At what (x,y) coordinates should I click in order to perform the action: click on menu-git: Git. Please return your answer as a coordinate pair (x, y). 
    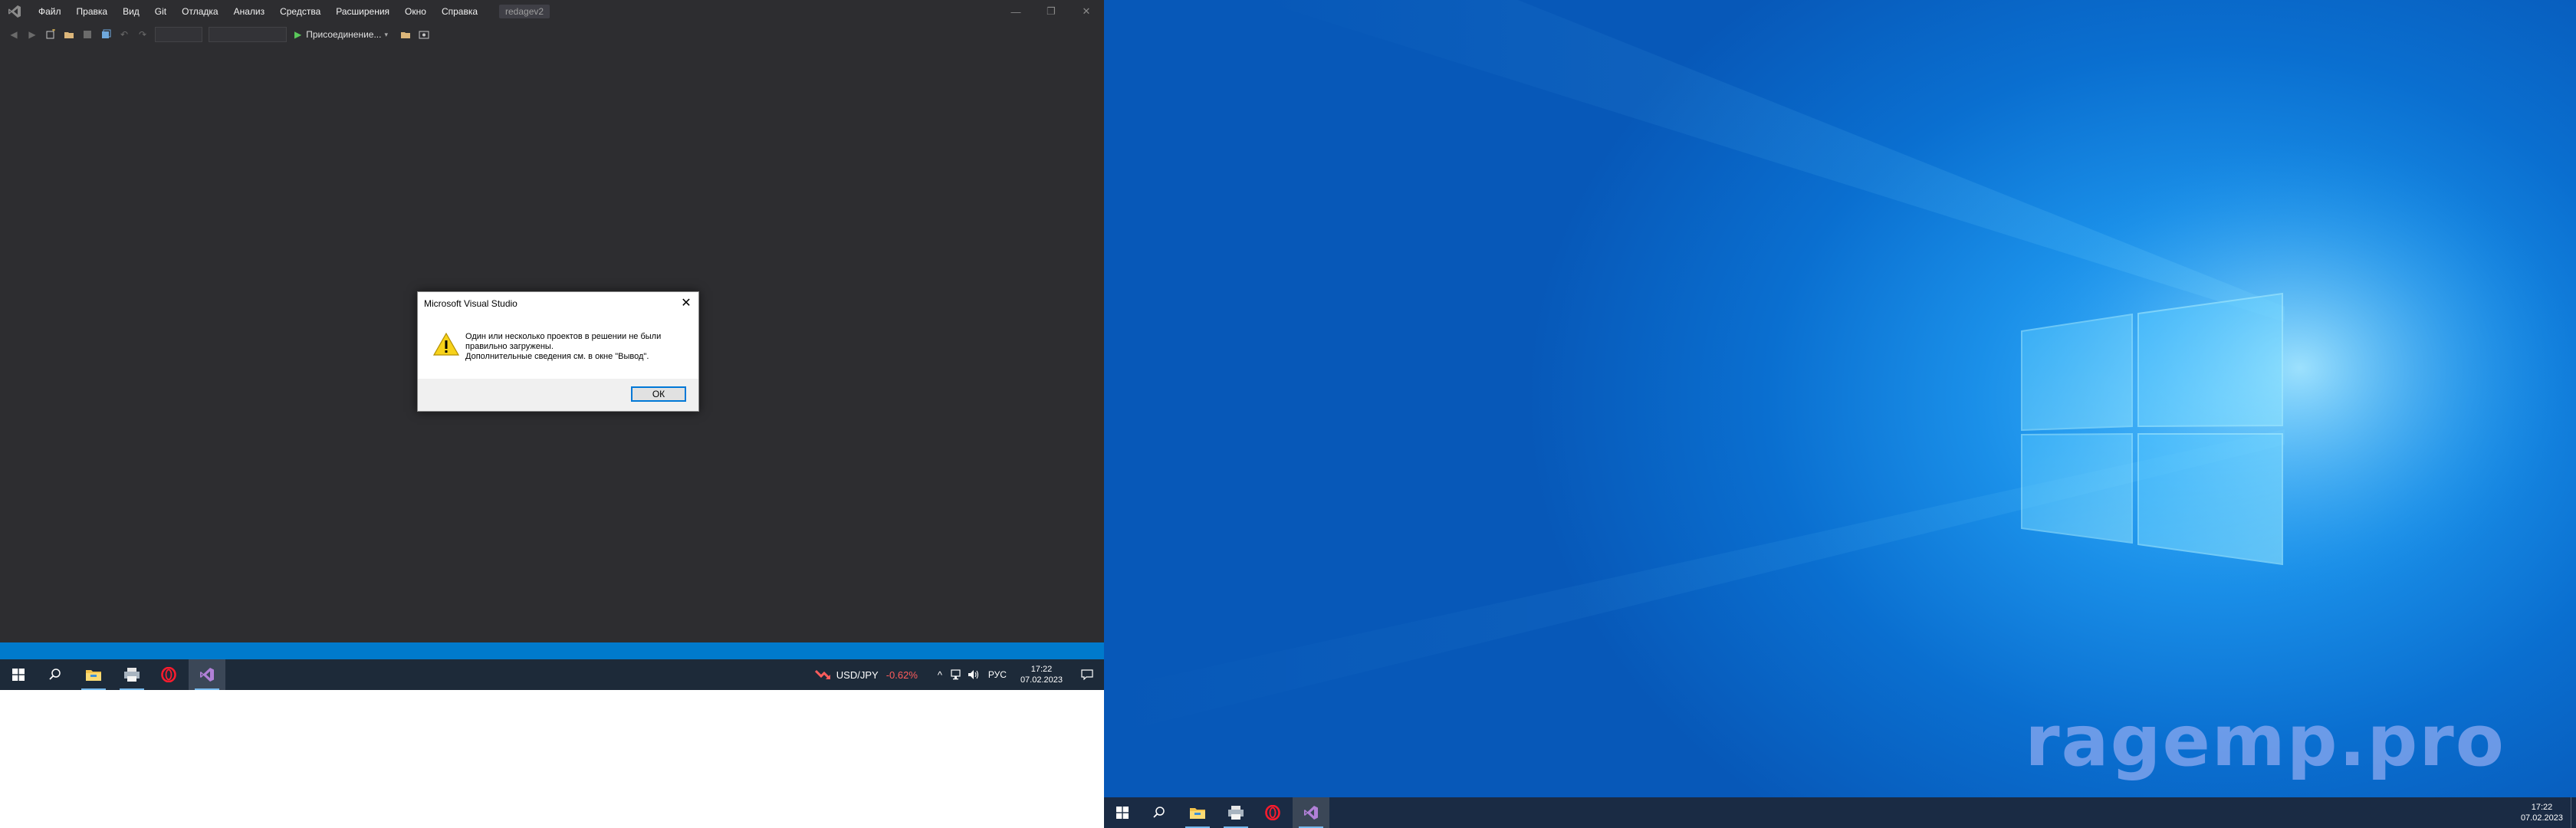
    Looking at the image, I should click on (161, 11).